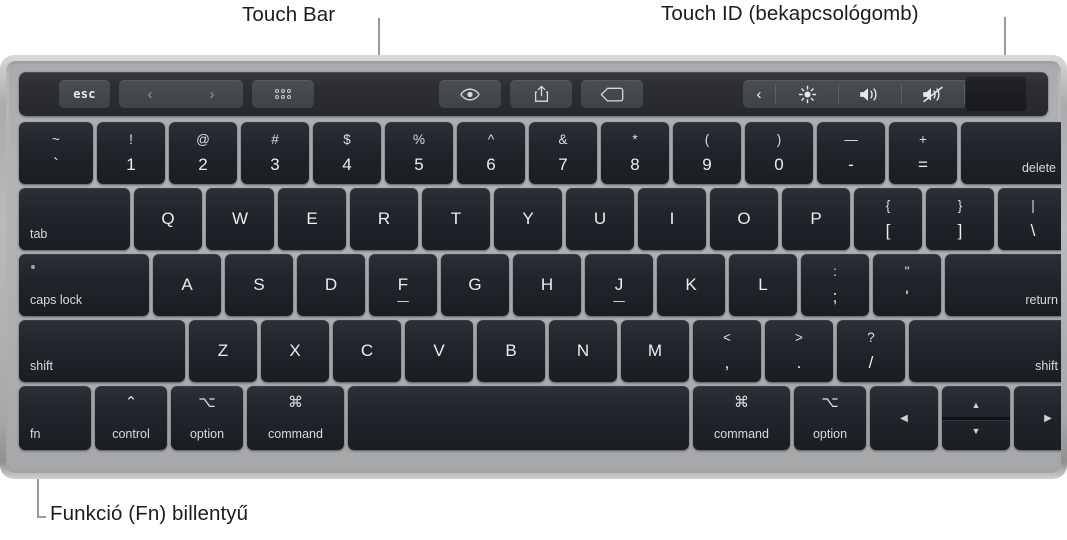 This screenshot has height=540, width=1067. Describe the element at coordinates (74, 219) in the screenshot. I see `key-tab: tab` at that location.